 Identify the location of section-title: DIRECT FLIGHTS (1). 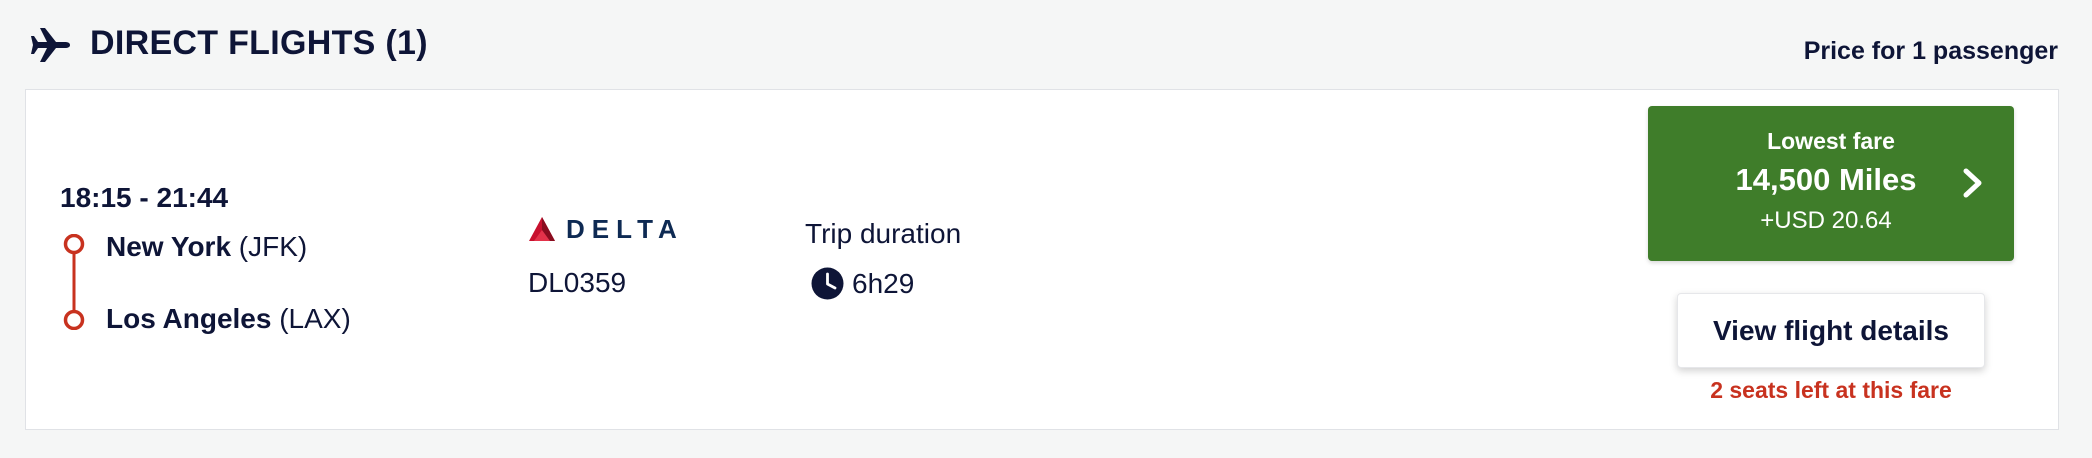
(259, 43).